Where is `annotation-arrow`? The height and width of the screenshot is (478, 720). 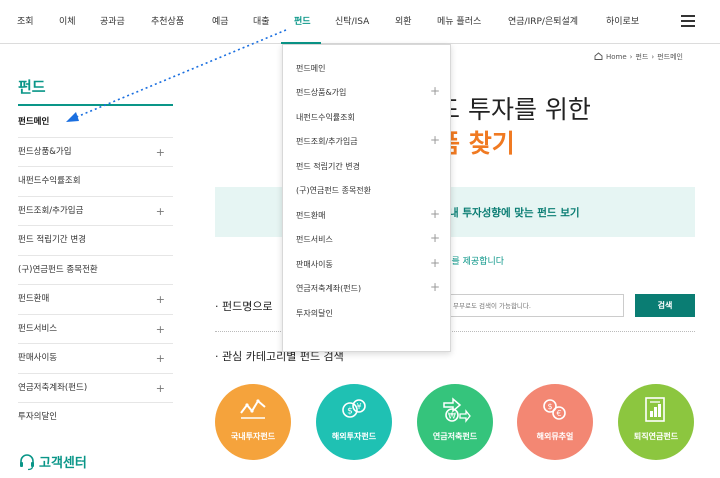 annotation-arrow is located at coordinates (176, 75).